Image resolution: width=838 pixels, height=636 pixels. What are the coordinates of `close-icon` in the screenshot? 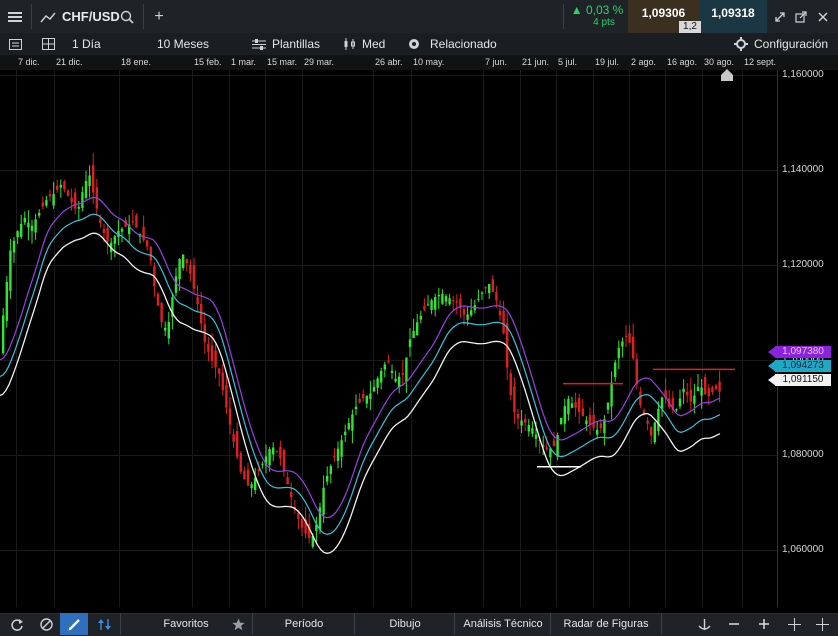 It's located at (823, 16).